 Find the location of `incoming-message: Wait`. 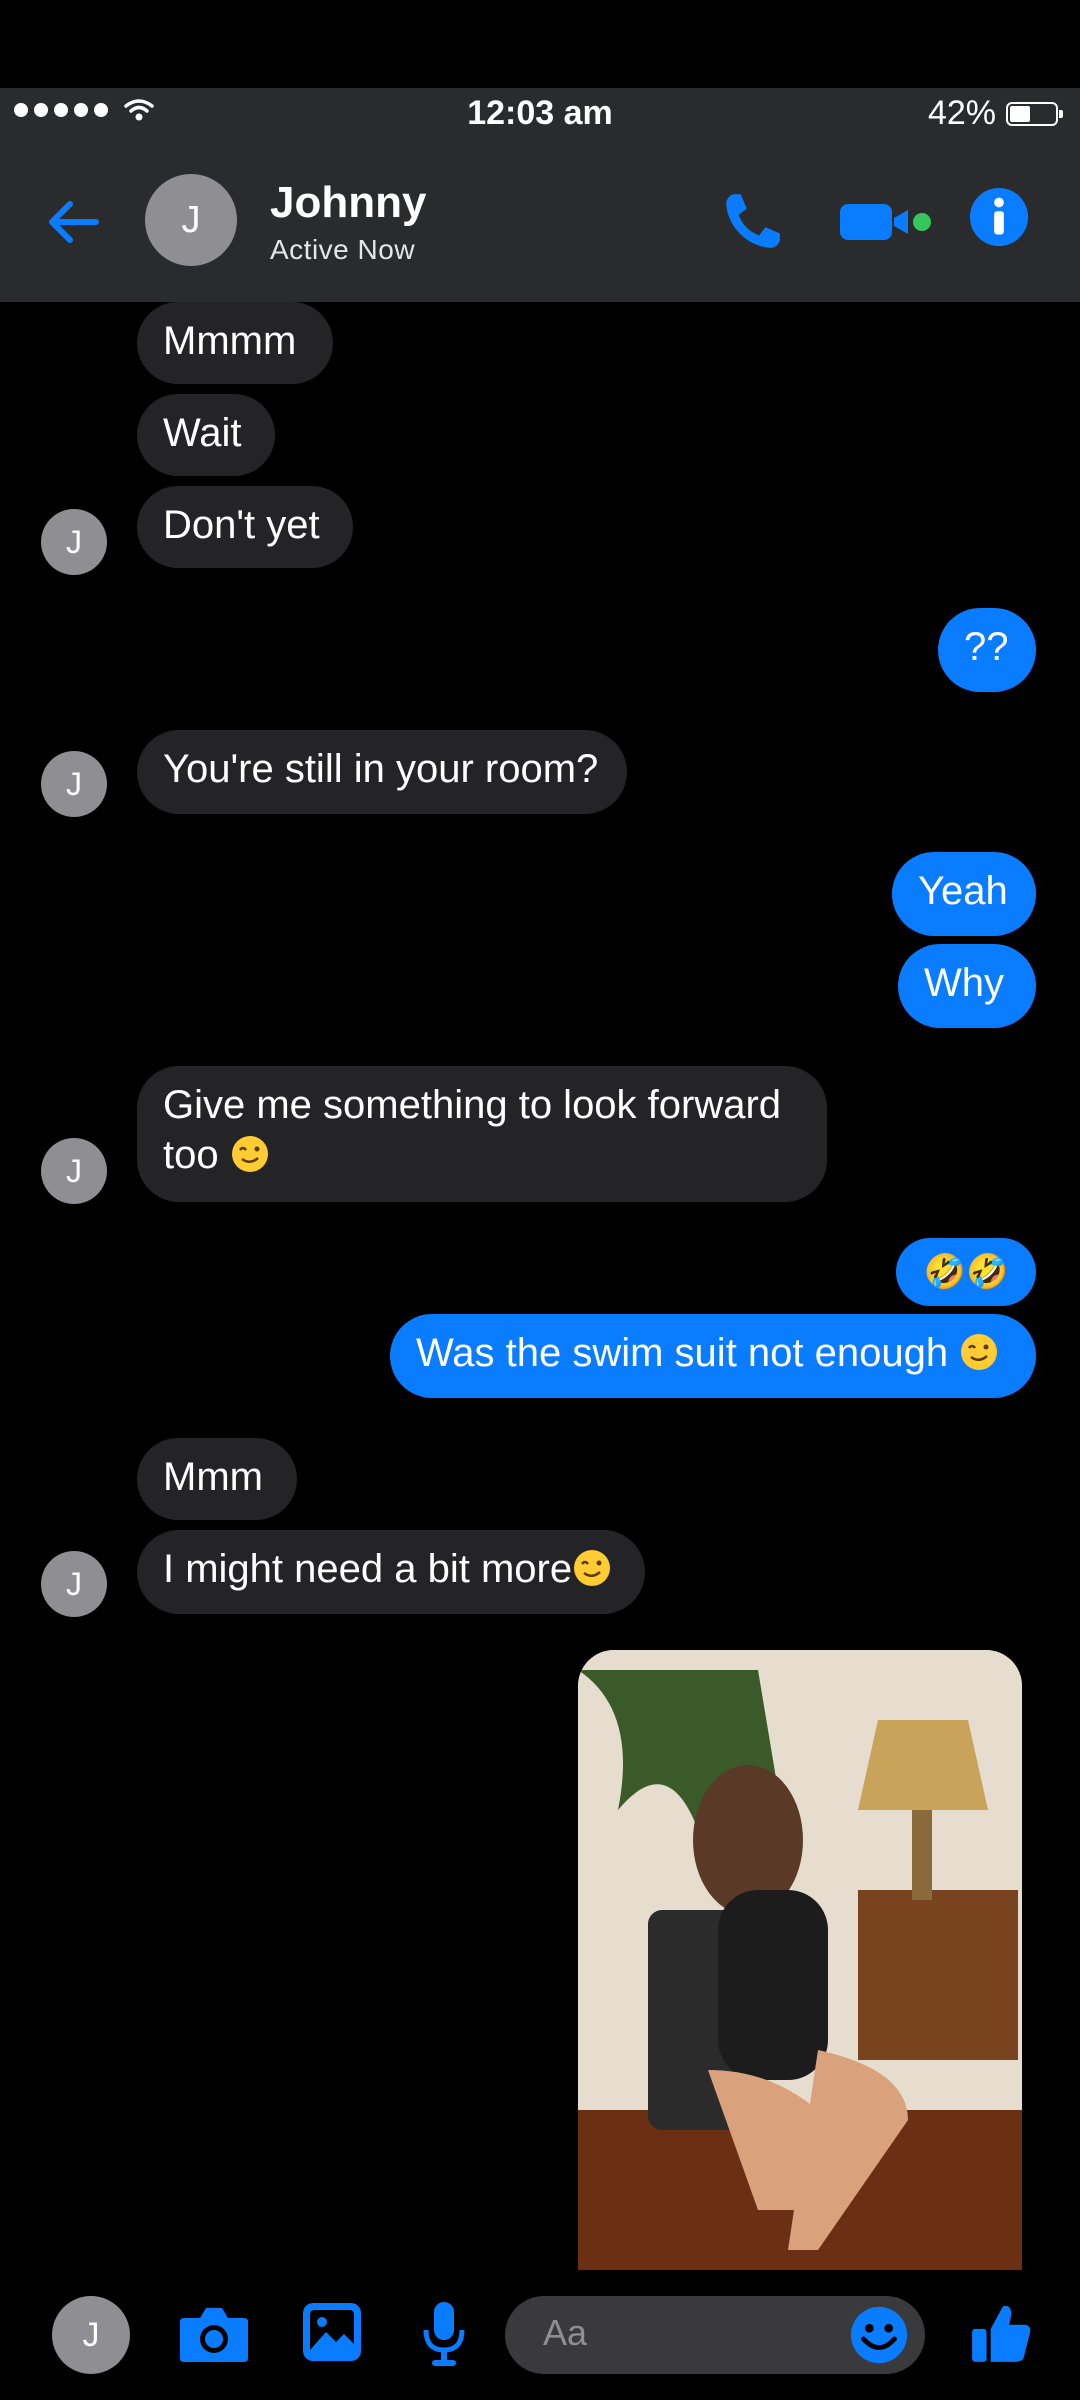

incoming-message: Wait is located at coordinates (206, 435).